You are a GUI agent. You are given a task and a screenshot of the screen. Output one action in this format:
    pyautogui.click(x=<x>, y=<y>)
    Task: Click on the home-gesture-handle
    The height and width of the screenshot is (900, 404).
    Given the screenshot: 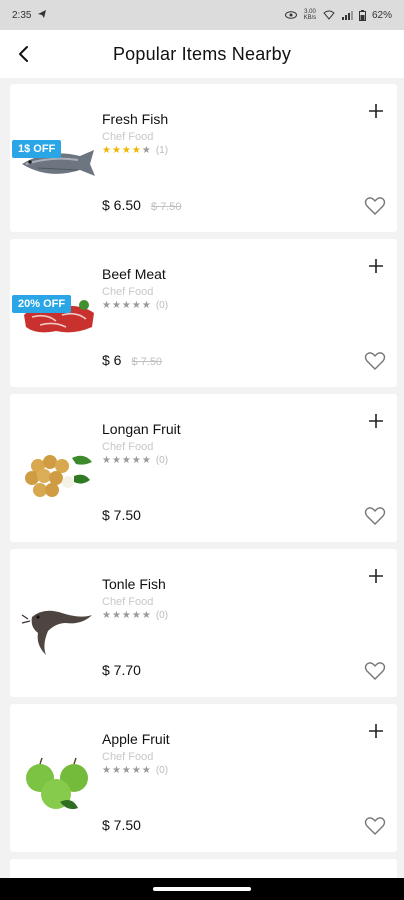 What is the action you would take?
    pyautogui.click(x=202, y=889)
    